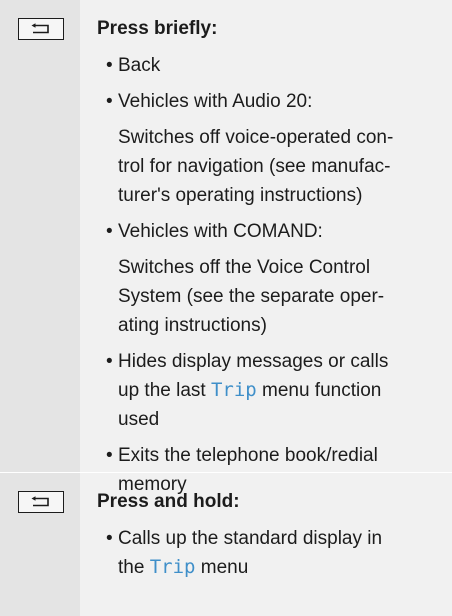 Image resolution: width=452 pixels, height=616 pixels. Describe the element at coordinates (256, 137) in the screenshot. I see `item-text: Switches off voice-operated con-` at that location.